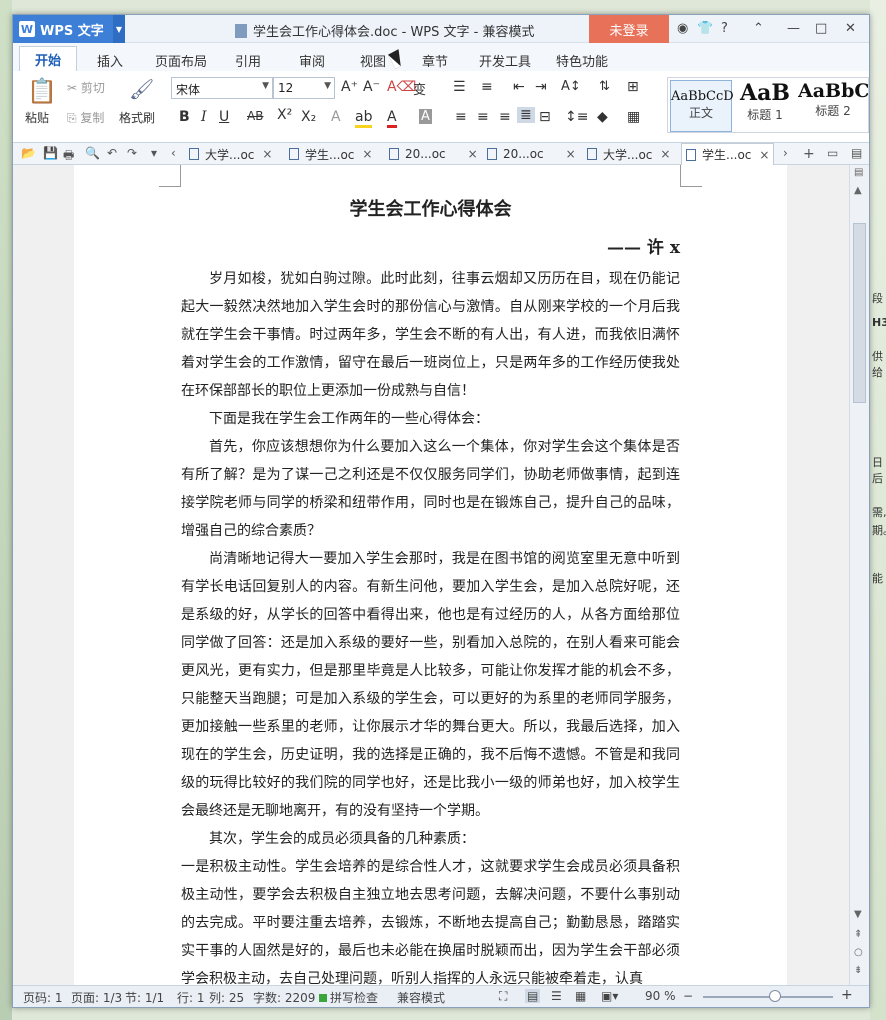  I want to click on open-folder-icon: 📂, so click(28, 153).